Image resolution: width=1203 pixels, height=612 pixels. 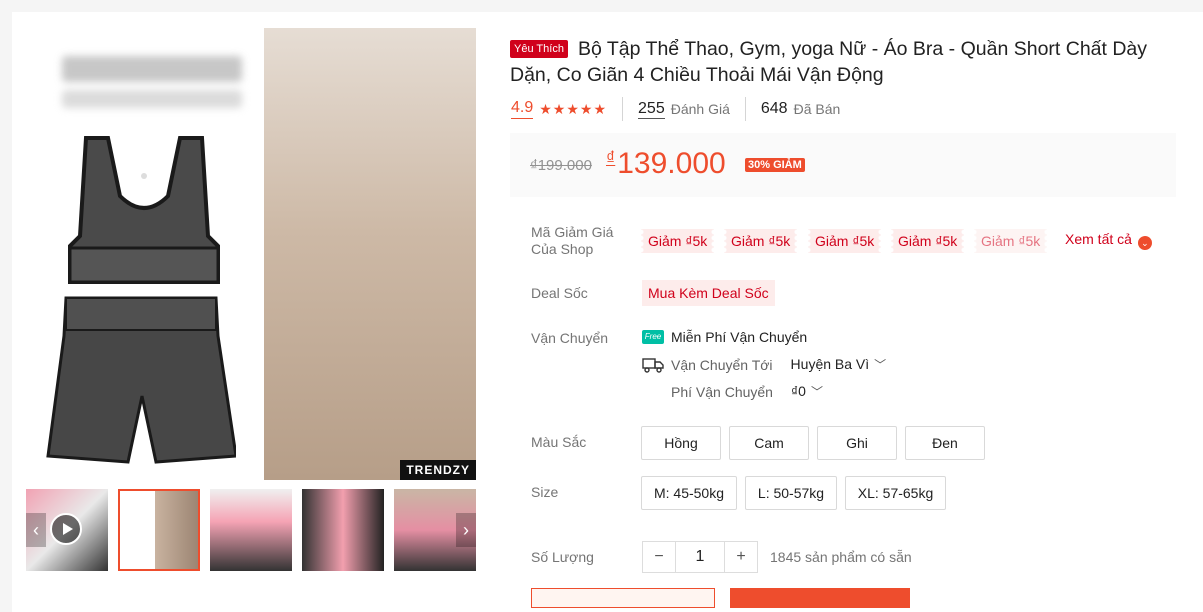 What do you see at coordinates (653, 365) in the screenshot?
I see `truck-icon` at bounding box center [653, 365].